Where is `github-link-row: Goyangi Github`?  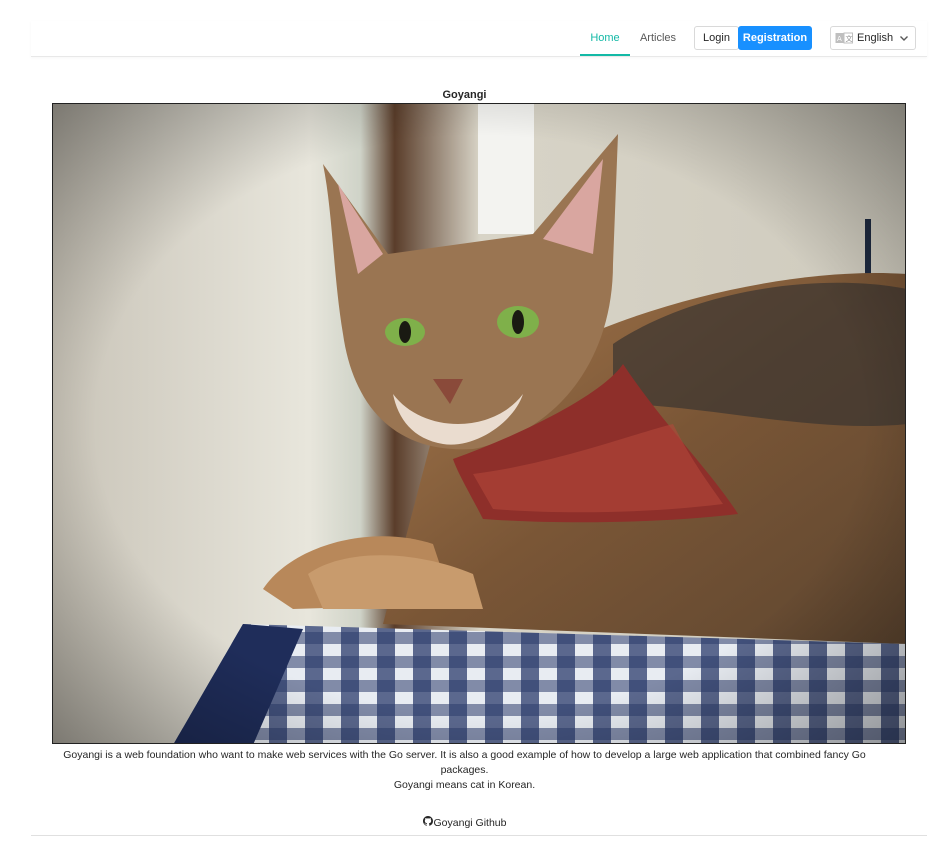 github-link-row: Goyangi Github is located at coordinates (464, 822).